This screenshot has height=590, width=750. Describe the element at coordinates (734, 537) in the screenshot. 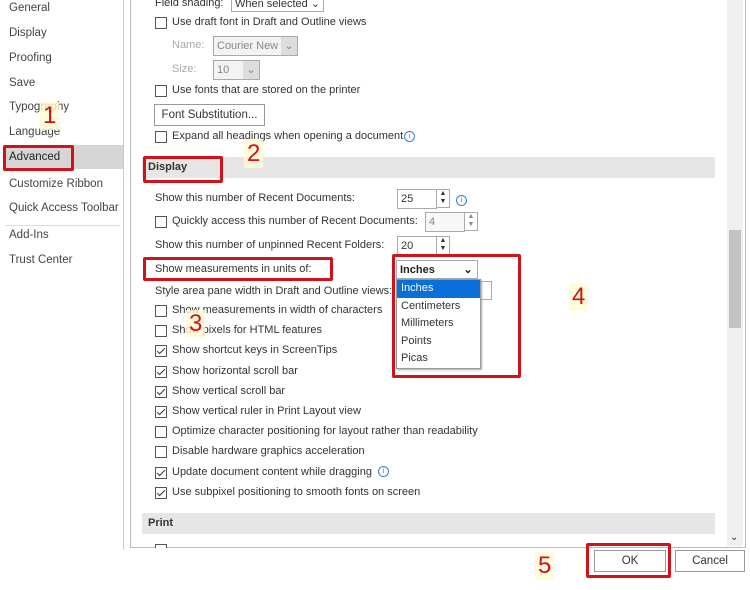

I see `scroll-down-arrow-icon: ⌄` at that location.